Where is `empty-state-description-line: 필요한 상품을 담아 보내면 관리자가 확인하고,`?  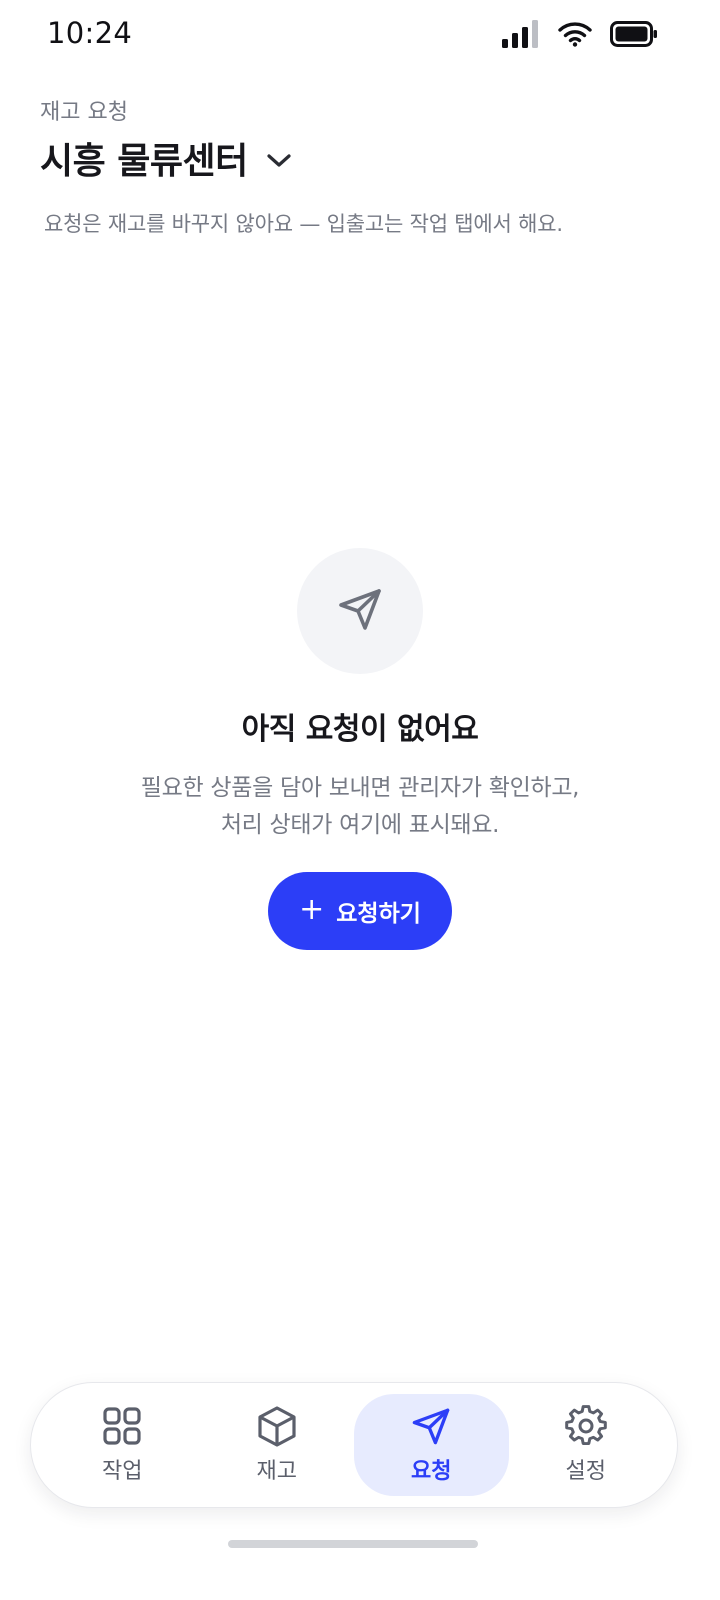
empty-state-description-line: 필요한 상품을 담아 보내면 관리자가 확인하고, is located at coordinates (360, 788).